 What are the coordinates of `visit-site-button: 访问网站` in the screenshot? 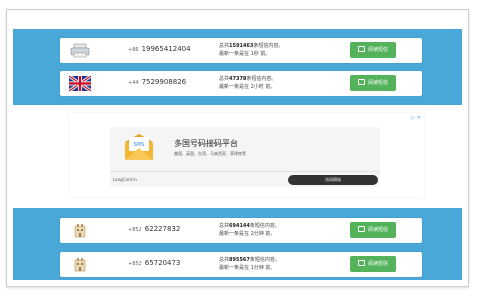 It's located at (333, 180).